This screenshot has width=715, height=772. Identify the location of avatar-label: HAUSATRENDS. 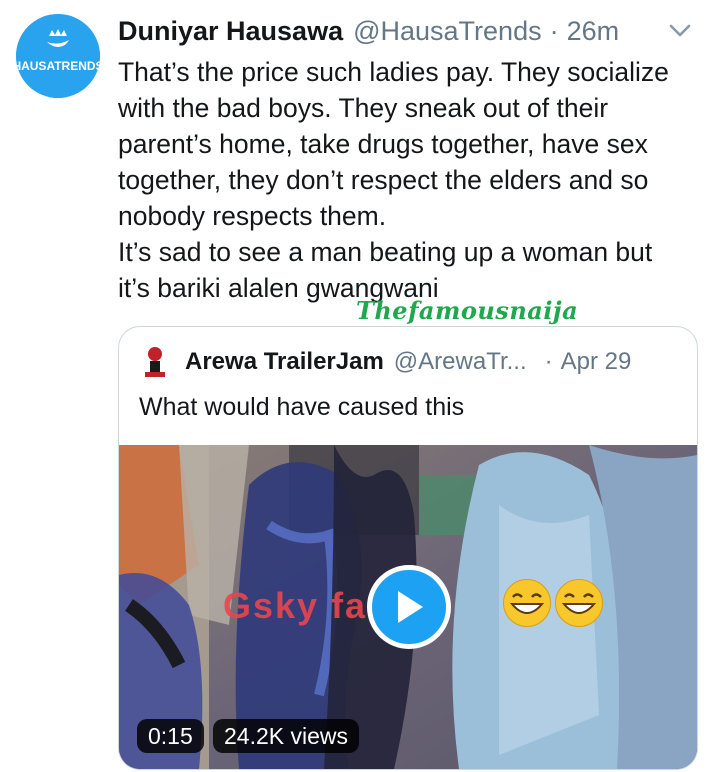
(58, 66).